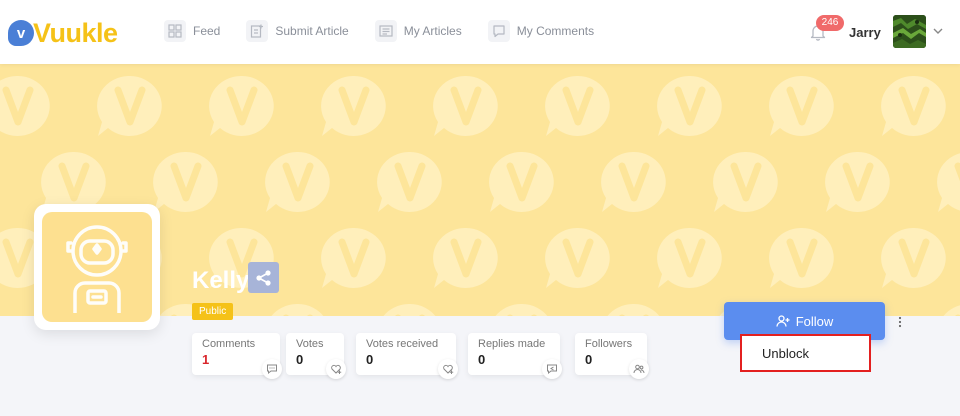 This screenshot has width=960, height=416. I want to click on nav-item-my-articles: My Articles, so click(418, 31).